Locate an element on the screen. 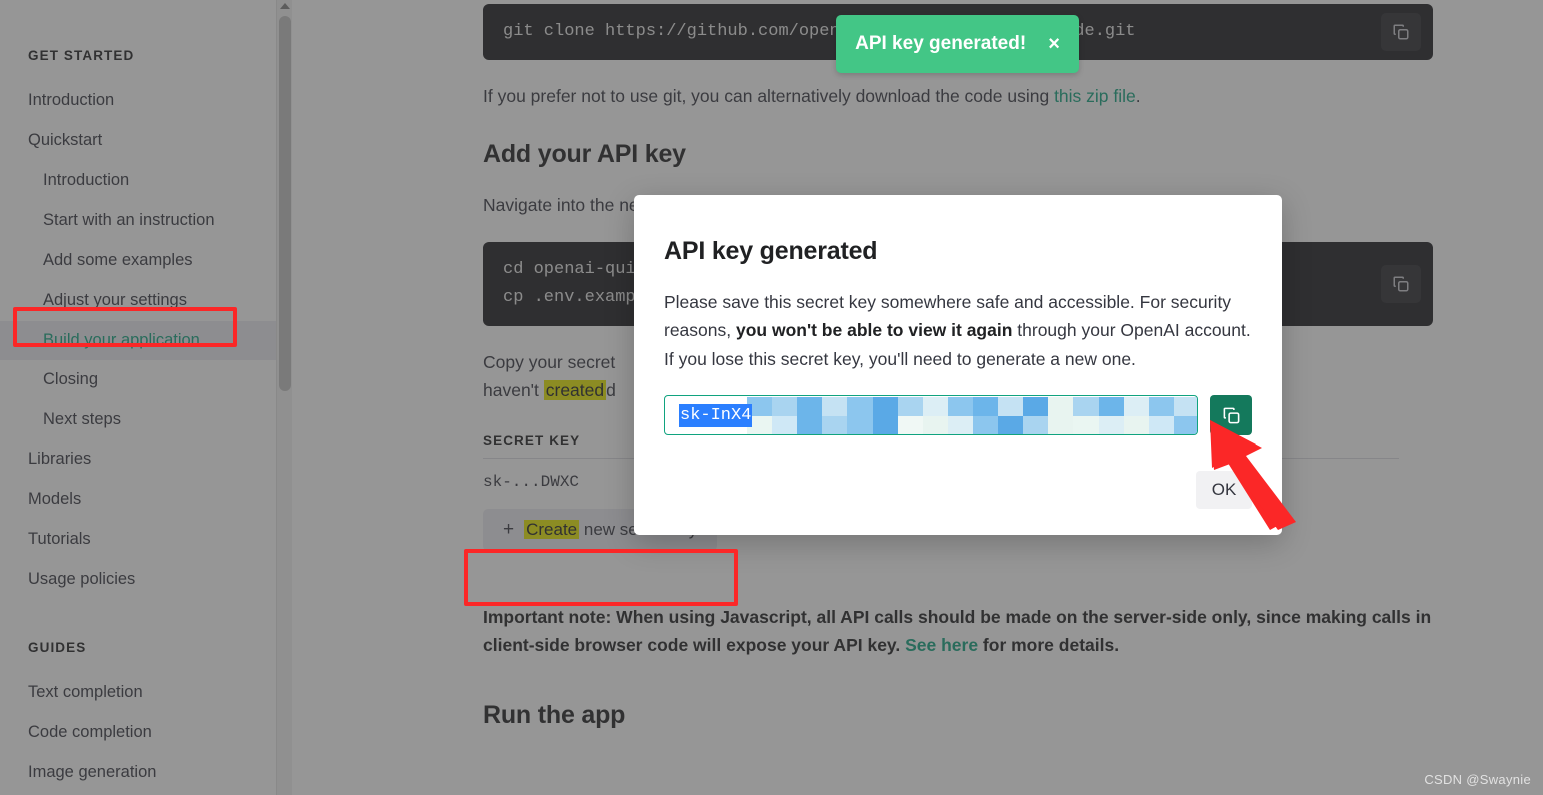 This screenshot has height=795, width=1543. sidebar-item-models: Models is located at coordinates (146, 500).